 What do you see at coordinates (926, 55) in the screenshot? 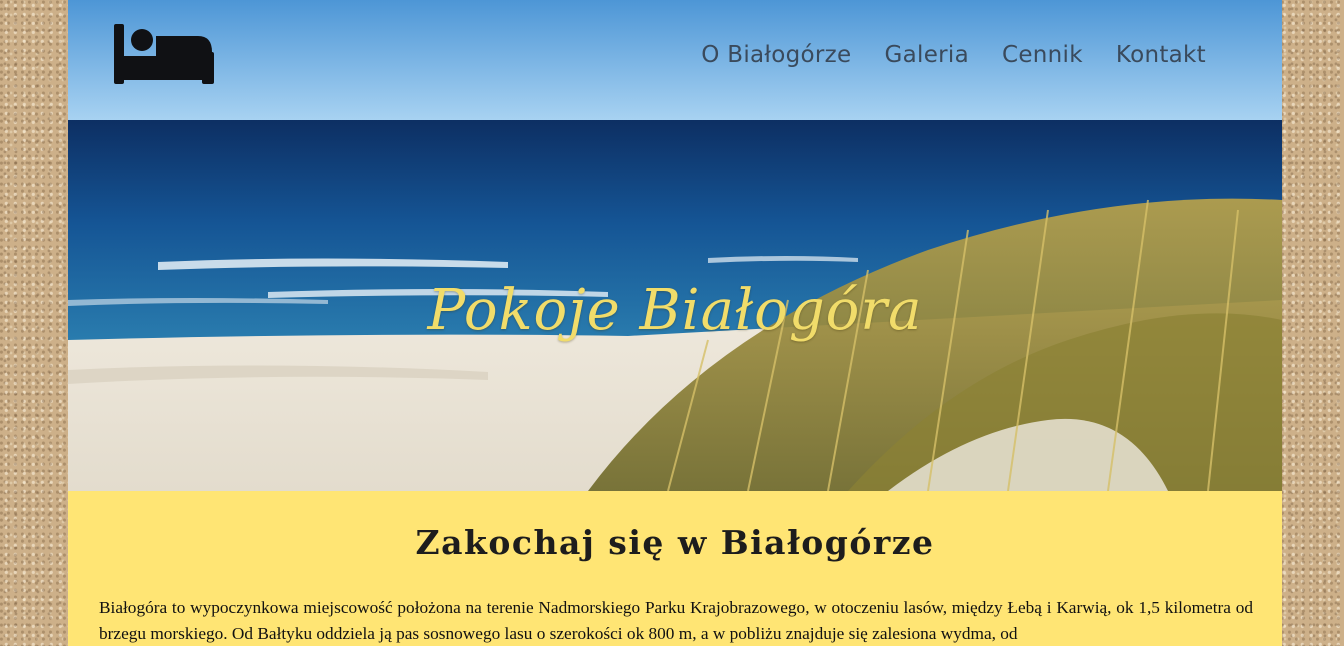
I see `nav-link-galeria: Galeria` at bounding box center [926, 55].